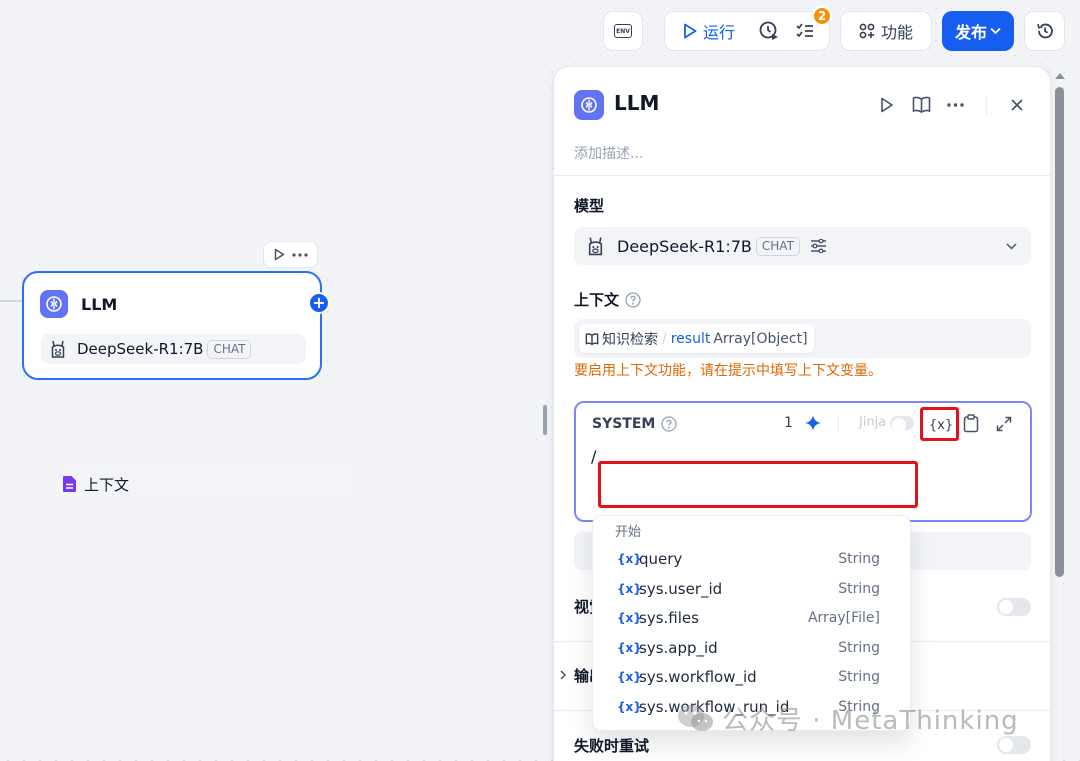 The image size is (1080, 761). I want to click on history-icon, so click(1044, 31).